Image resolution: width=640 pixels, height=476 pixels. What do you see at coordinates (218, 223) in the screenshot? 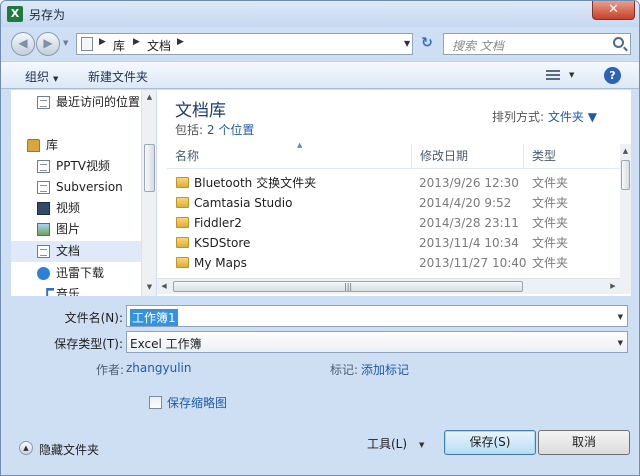
I see `file-name: Fiddler2` at bounding box center [218, 223].